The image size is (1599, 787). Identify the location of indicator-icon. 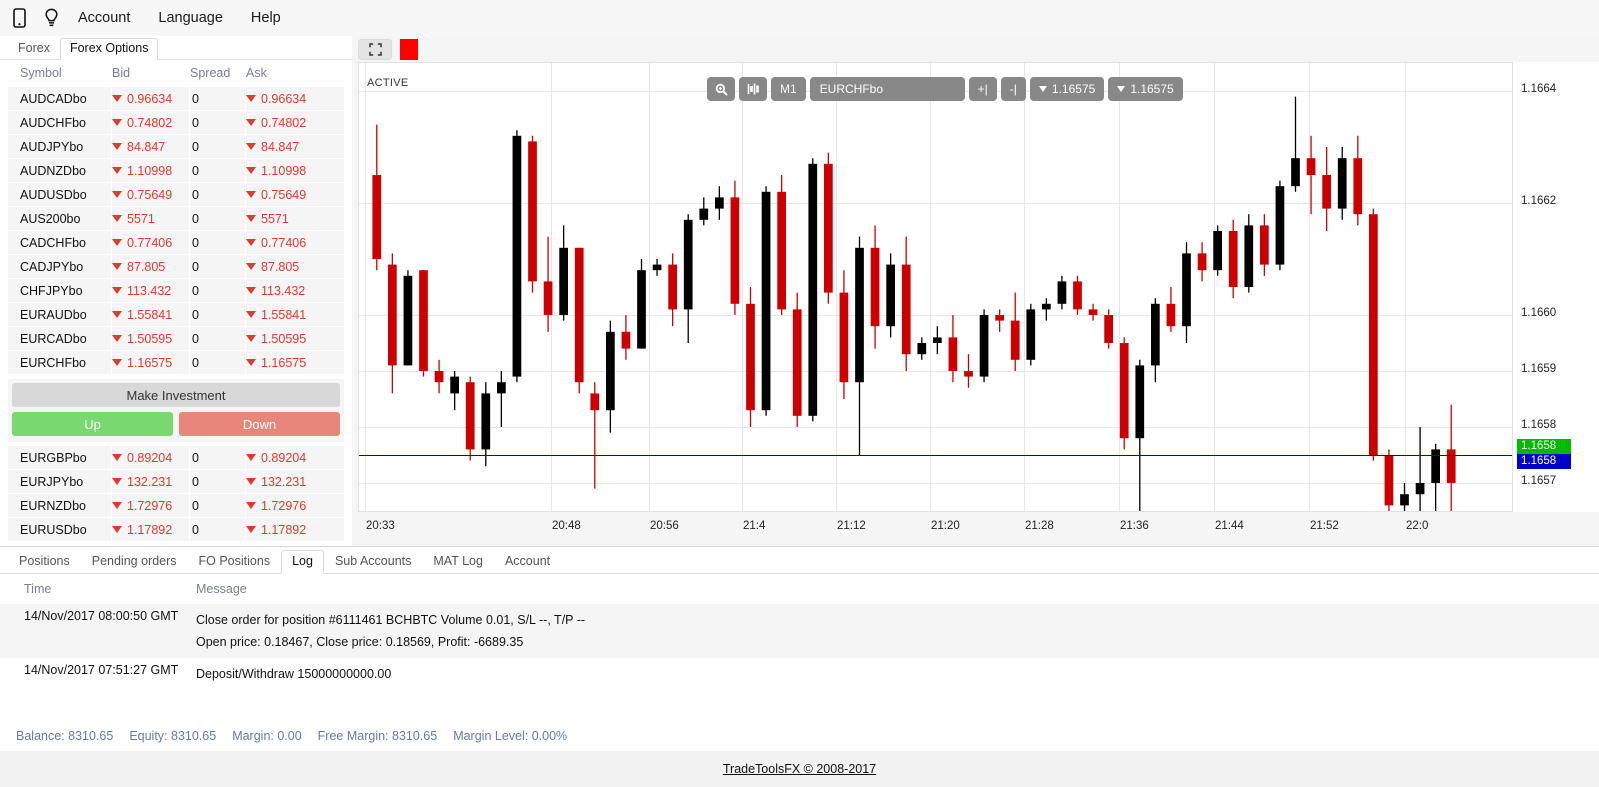
(753, 89).